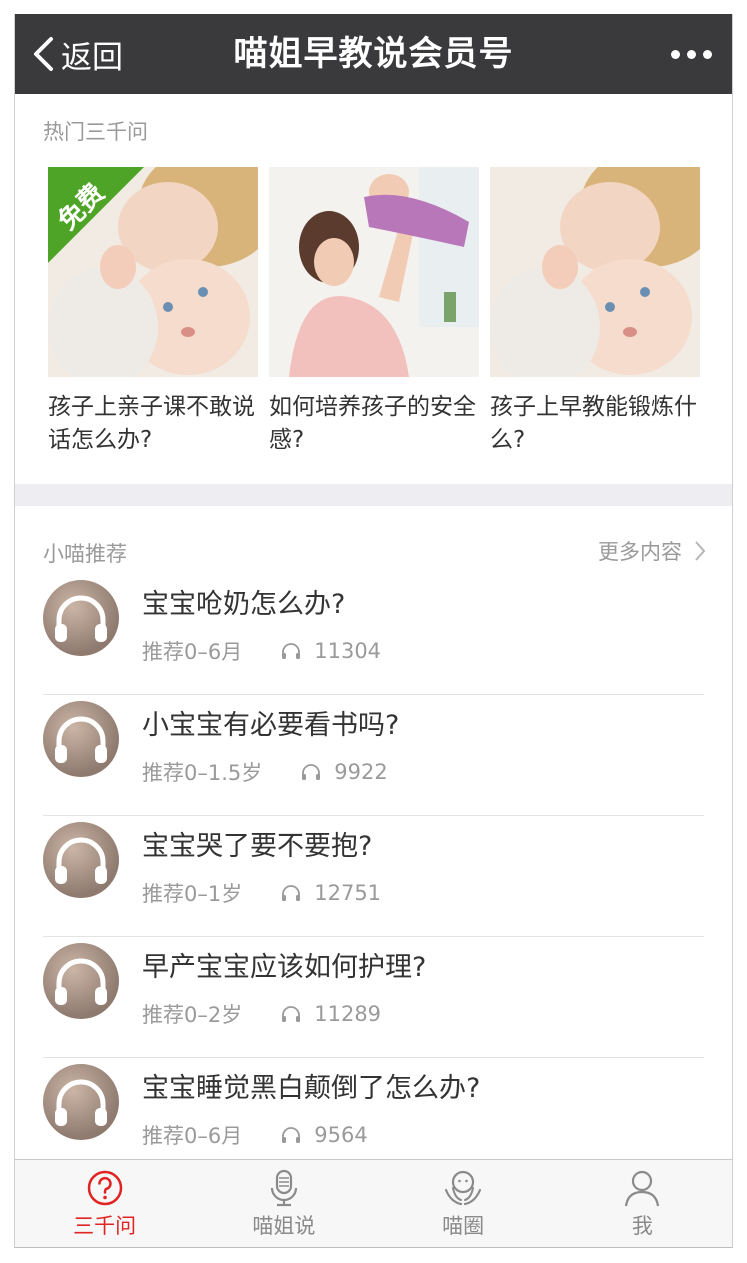 The width and height of the screenshot is (747, 1263). What do you see at coordinates (348, 1014) in the screenshot?
I see `play-count-value: 11289` at bounding box center [348, 1014].